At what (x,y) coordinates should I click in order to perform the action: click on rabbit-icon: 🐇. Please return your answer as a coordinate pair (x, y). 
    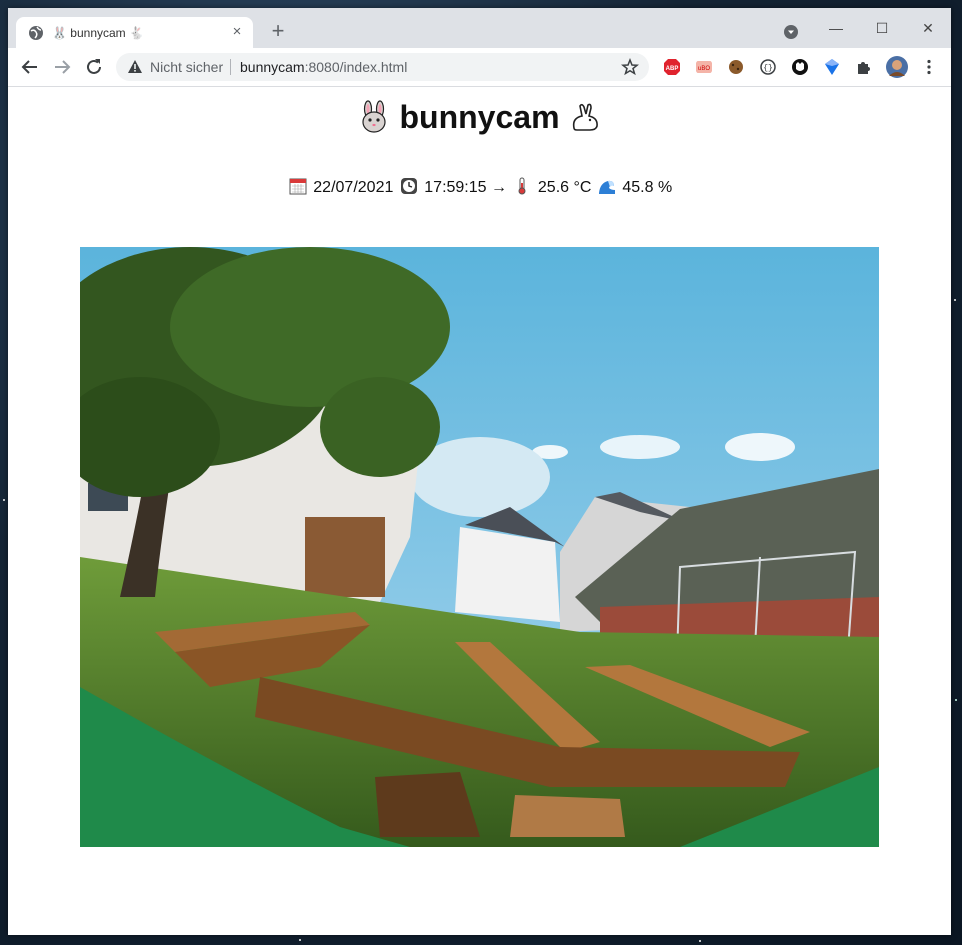
    Looking at the image, I should click on (136, 32).